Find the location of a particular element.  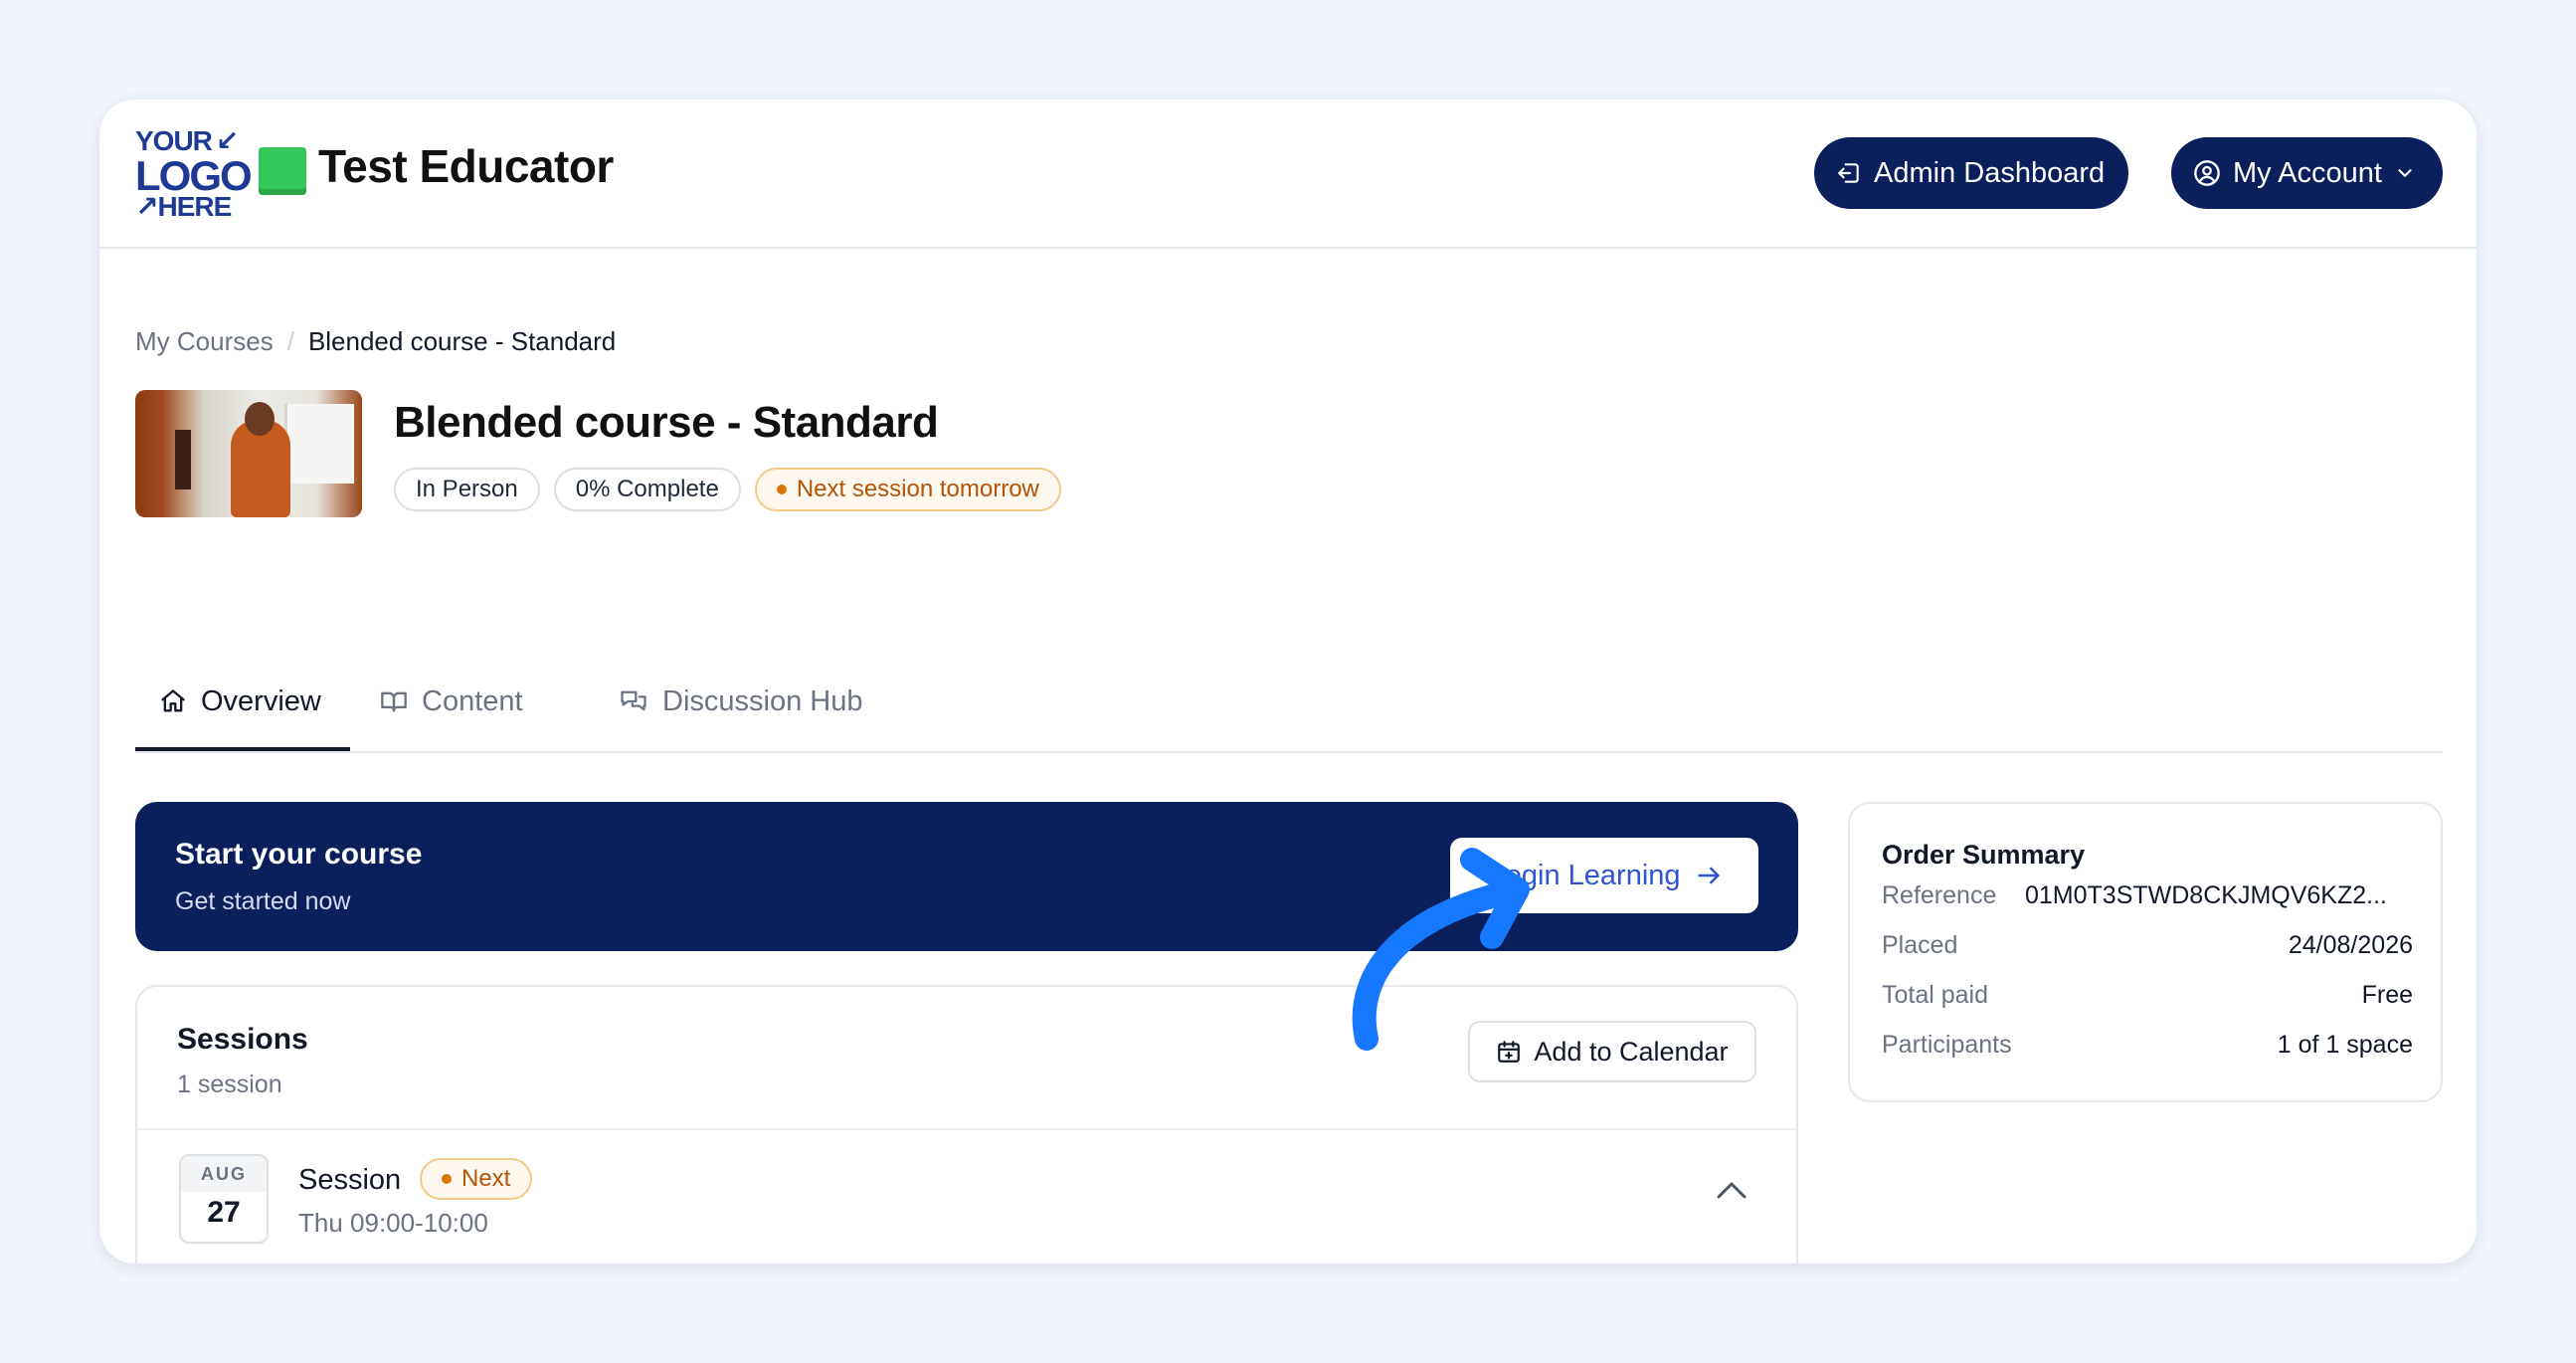

sessions-divider is located at coordinates (966, 1129).